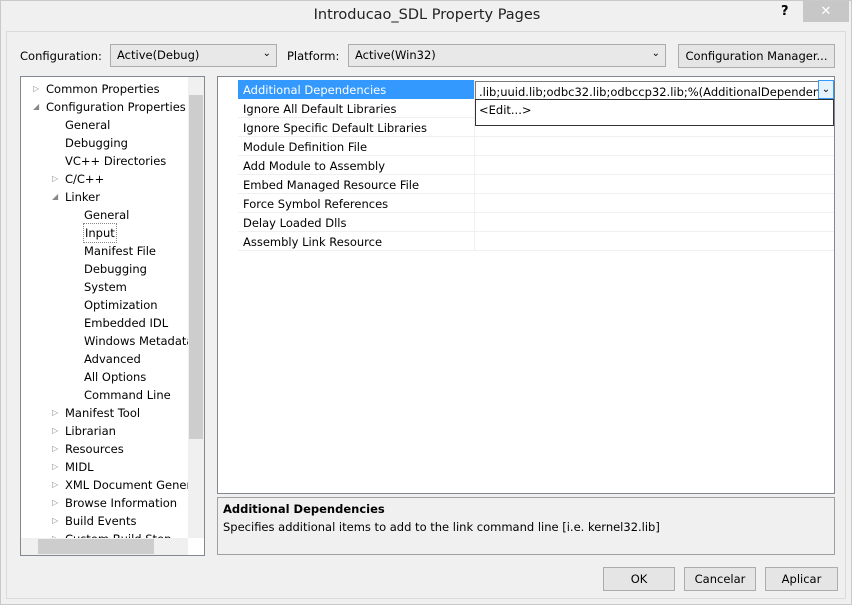 The image size is (852, 605). I want to click on property-row: Delay Loaded Dlls, so click(536, 222).